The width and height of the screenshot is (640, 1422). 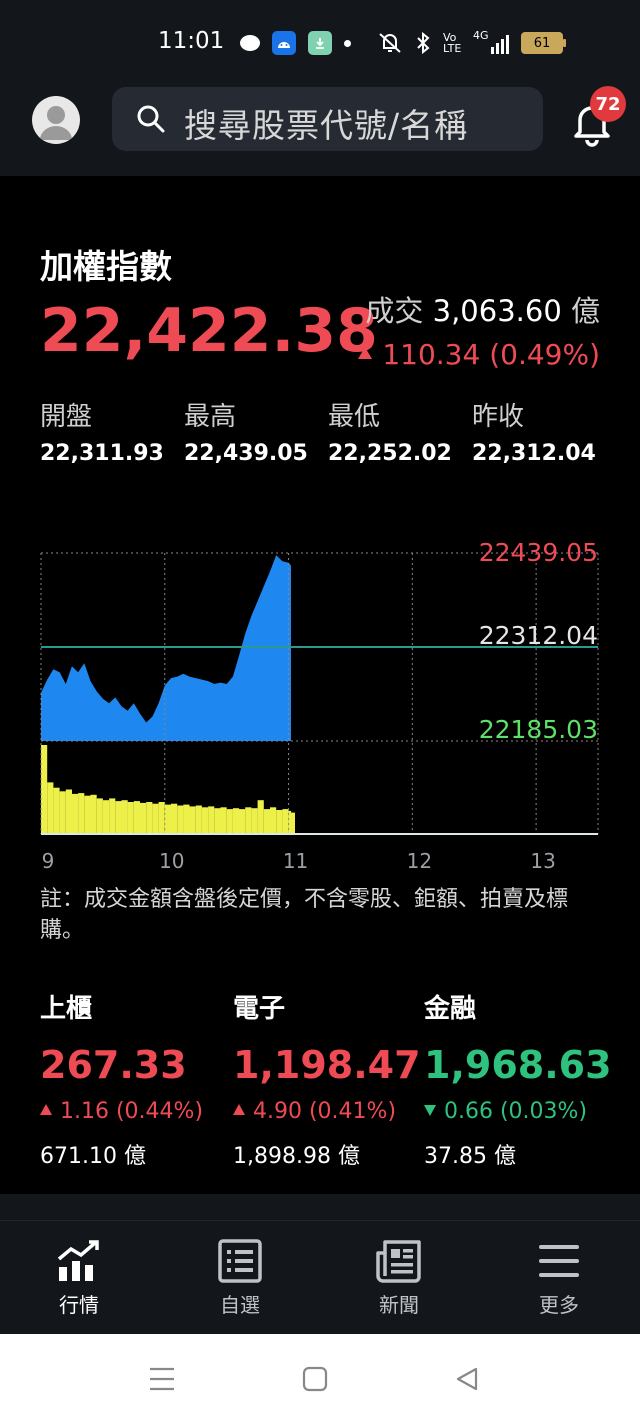 I want to click on battery-icon: 61, so click(x=543, y=43).